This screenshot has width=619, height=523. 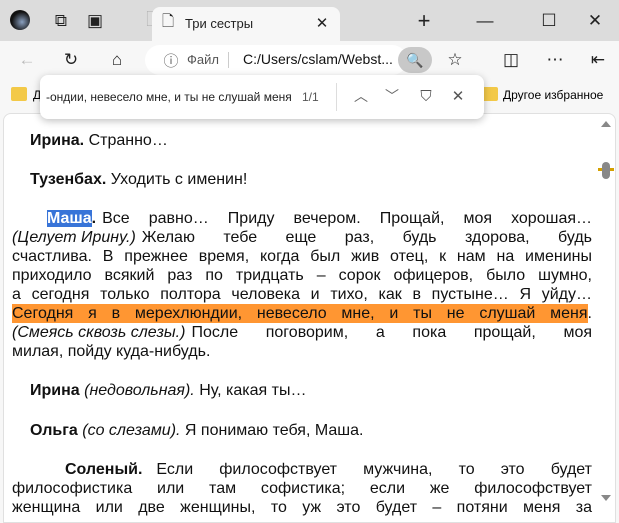 I want to click on vertical-tabs-icon: ▣, so click(x=95, y=21).